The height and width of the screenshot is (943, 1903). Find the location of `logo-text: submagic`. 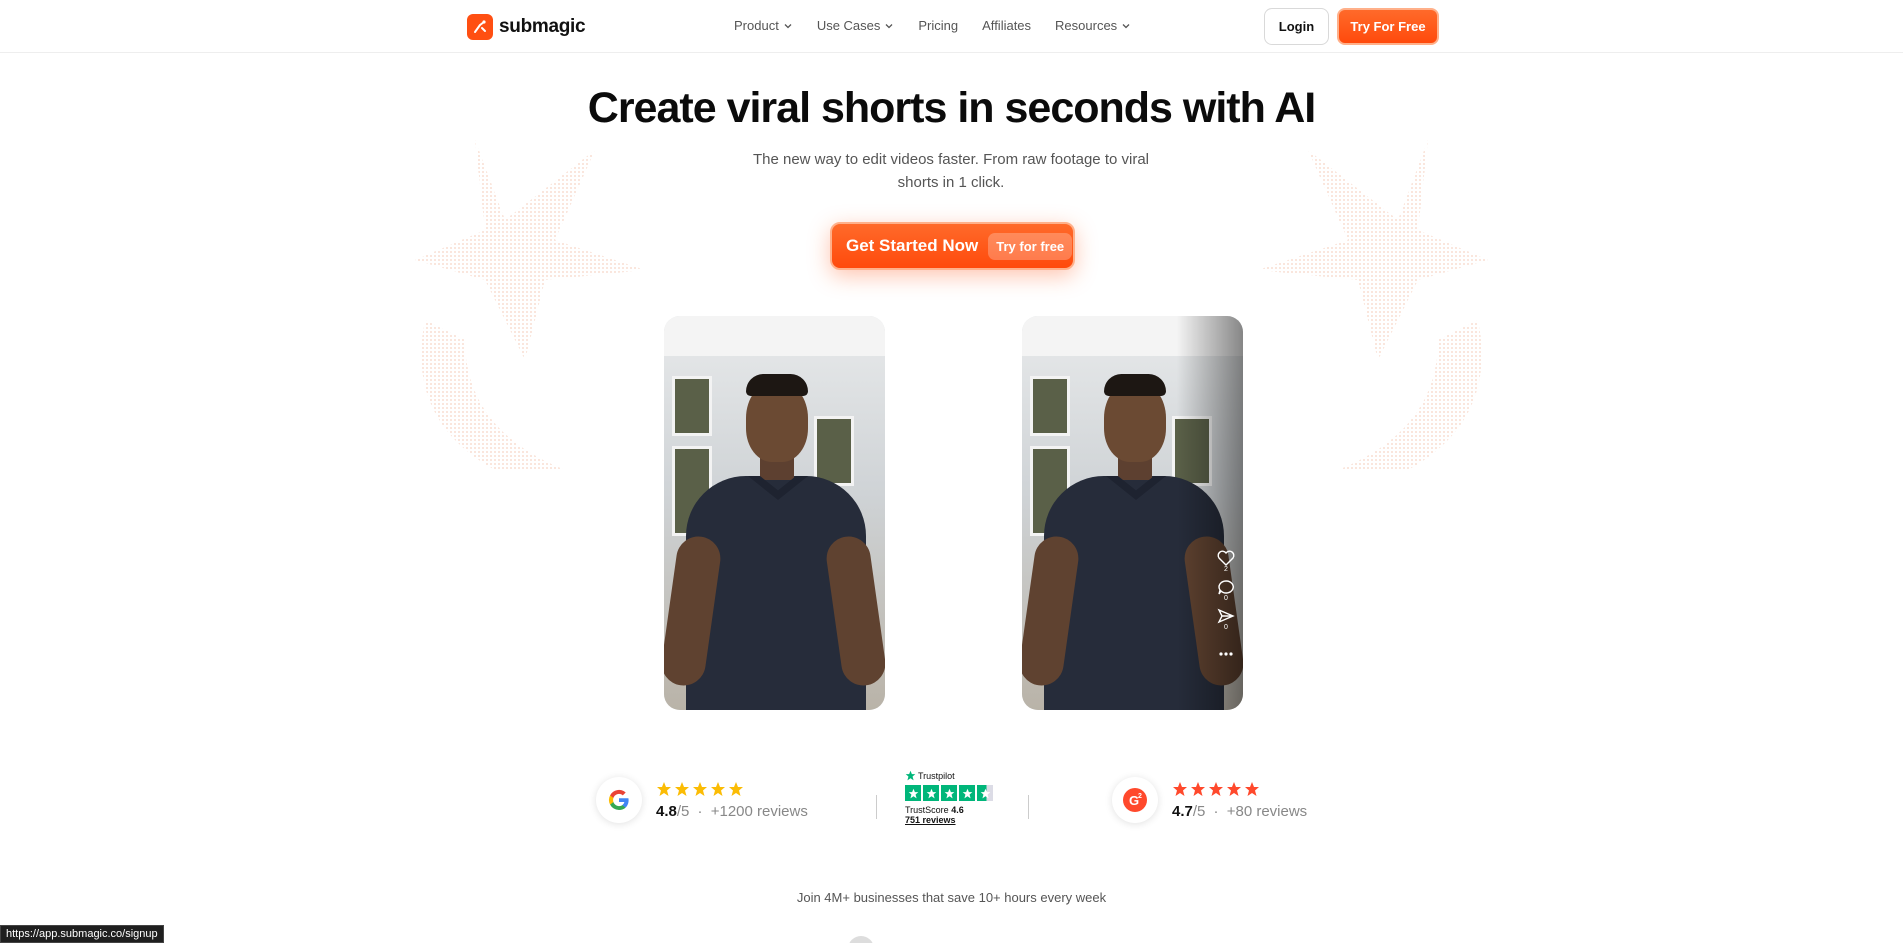

logo-text: submagic is located at coordinates (542, 26).